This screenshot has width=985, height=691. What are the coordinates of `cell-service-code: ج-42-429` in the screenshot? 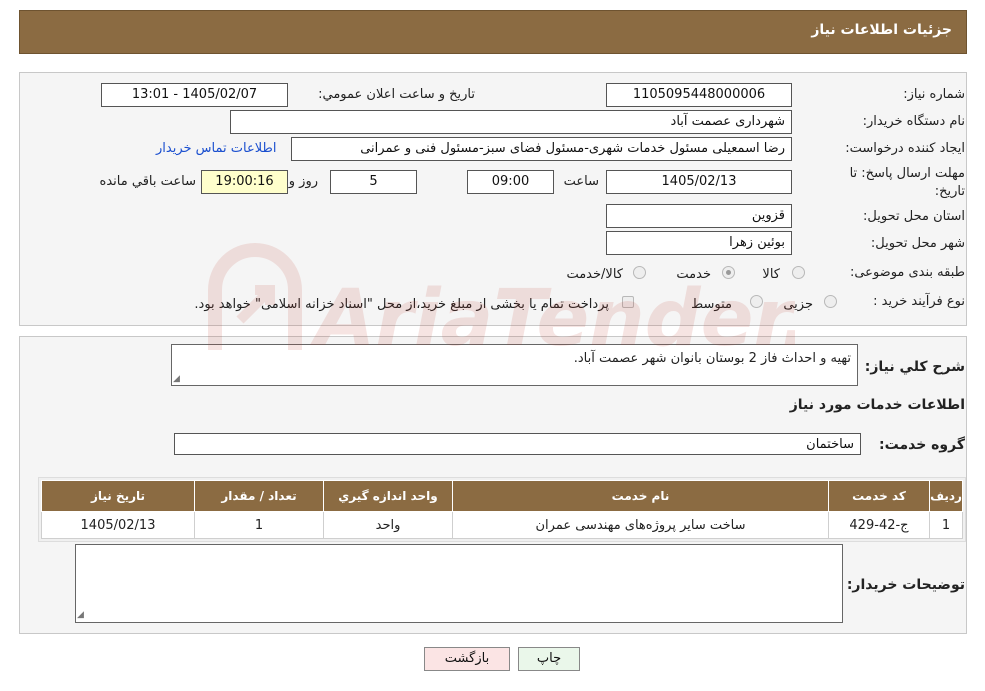 It's located at (879, 525).